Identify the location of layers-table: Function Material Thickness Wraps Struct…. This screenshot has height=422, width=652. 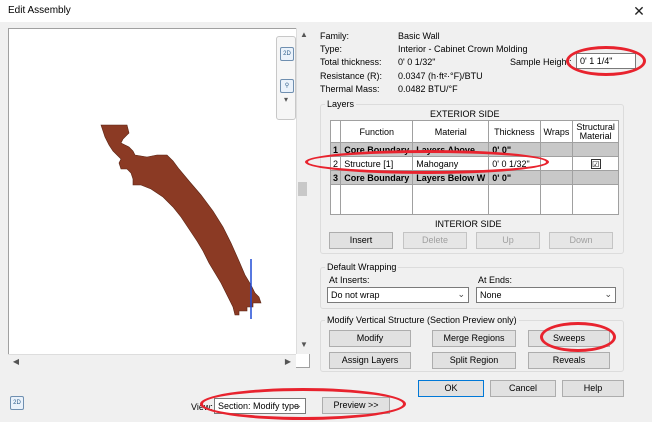
(474, 167).